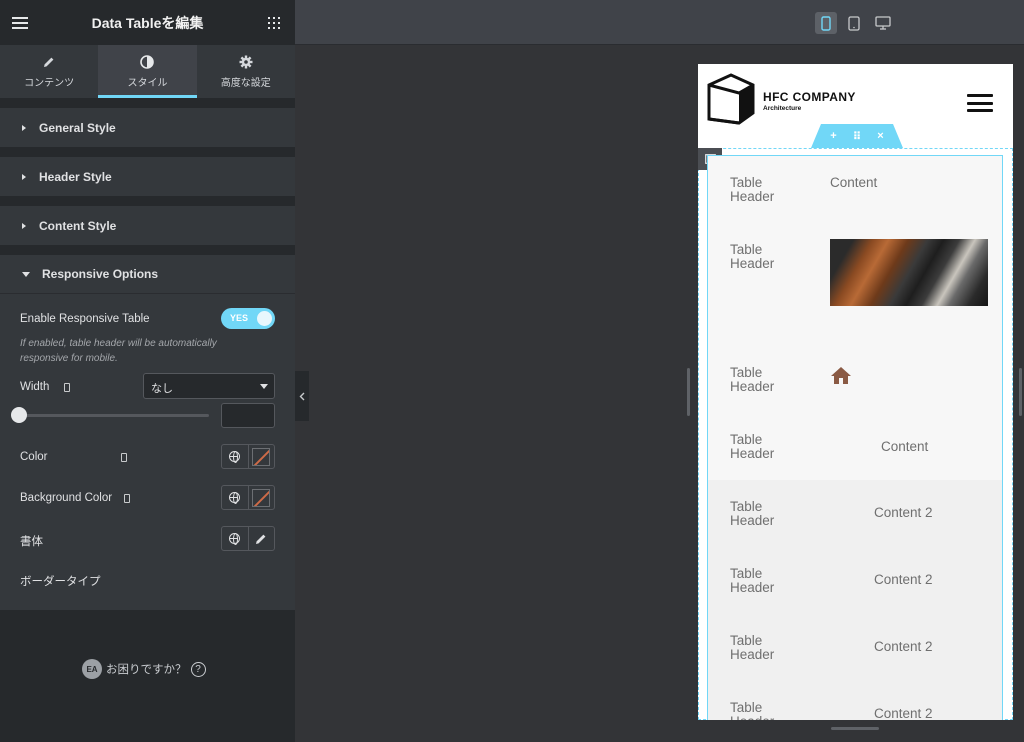  Describe the element at coordinates (49, 71) in the screenshot. I see `tab-content: コンテンツ` at that location.